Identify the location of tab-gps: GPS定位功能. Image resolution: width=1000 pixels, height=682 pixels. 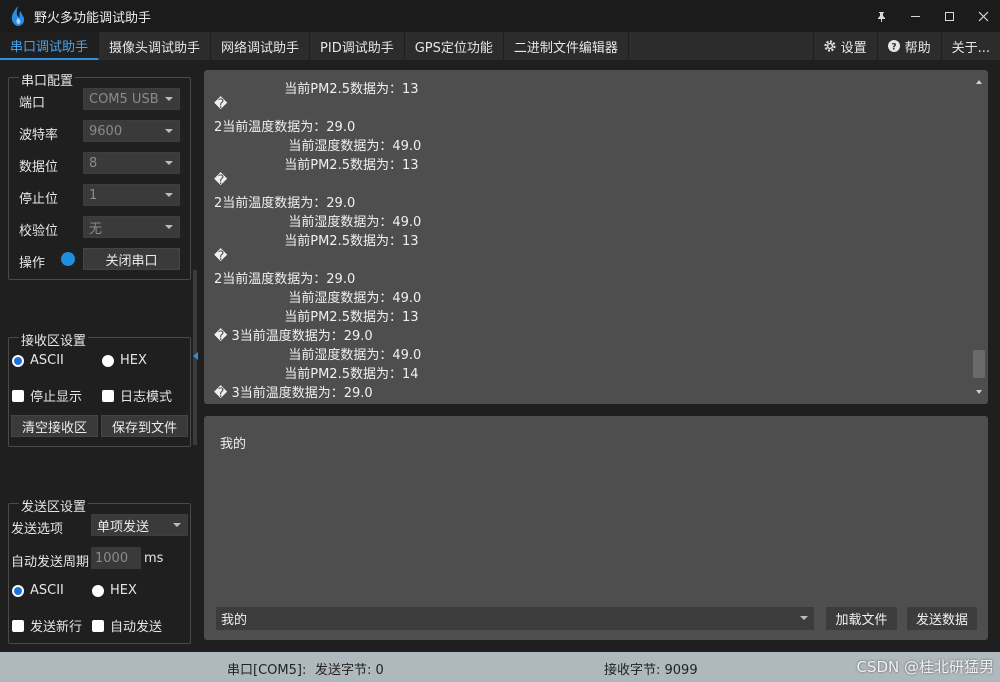
(454, 46).